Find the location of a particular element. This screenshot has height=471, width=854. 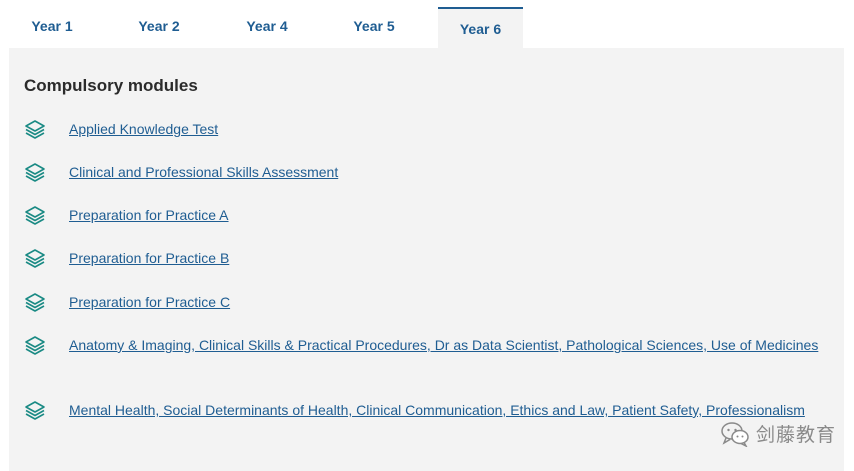

tab-year-2: Year 2 is located at coordinates (159, 24).